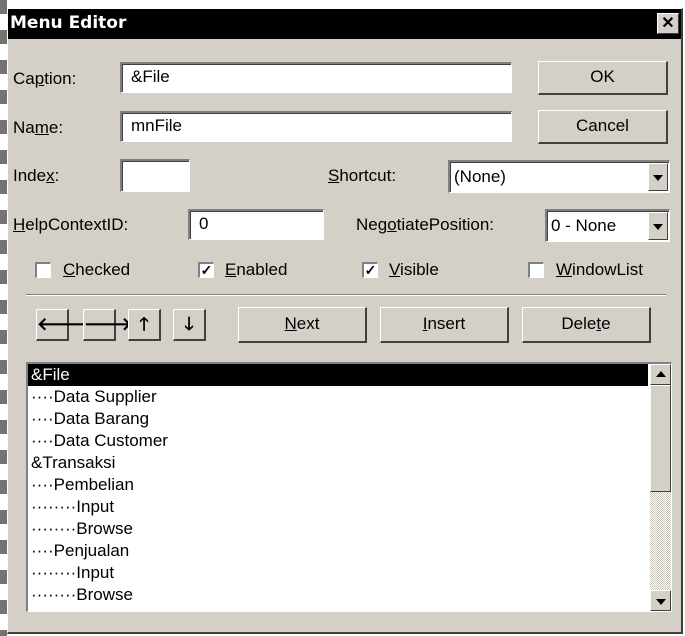  Describe the element at coordinates (338, 419) in the screenshot. I see `list-item: ····Data Barang` at that location.